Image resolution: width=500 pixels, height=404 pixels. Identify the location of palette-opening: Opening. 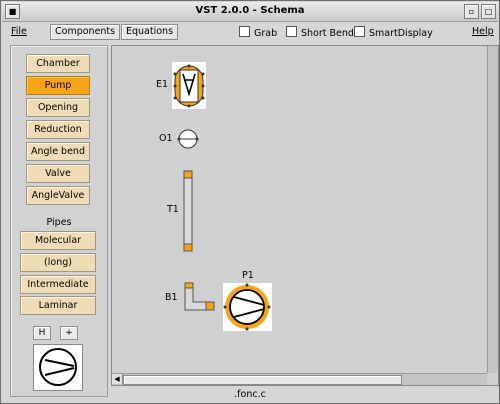
(58, 107).